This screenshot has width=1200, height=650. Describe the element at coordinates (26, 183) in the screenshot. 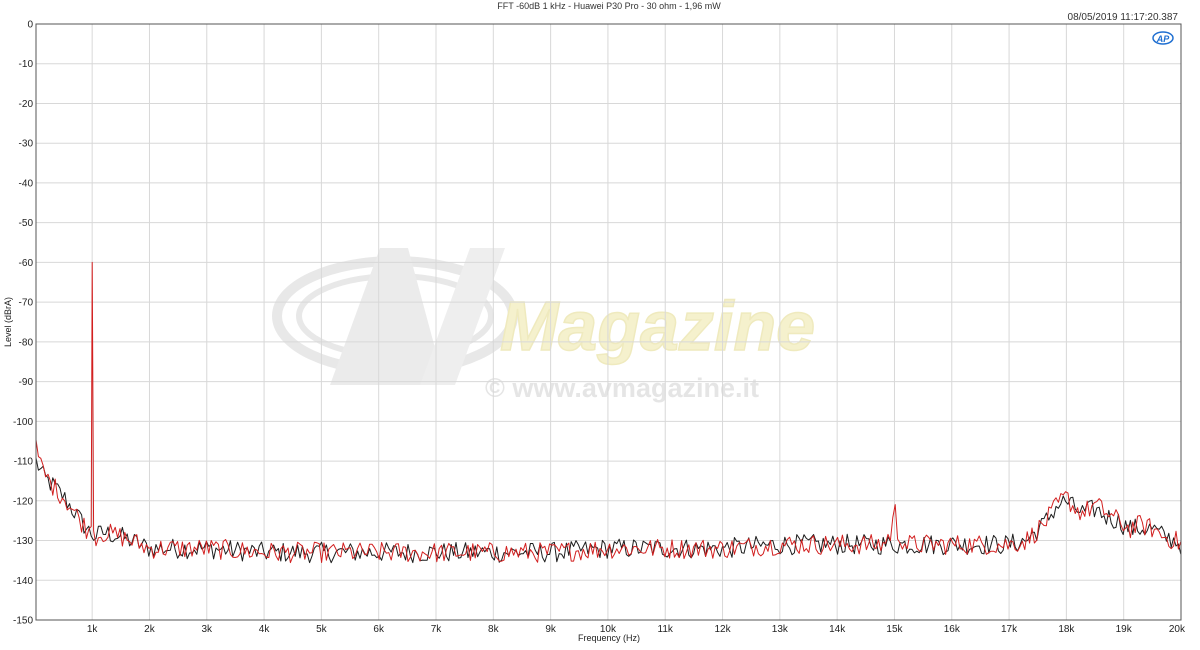

I see `y-tick-label: -40` at that location.